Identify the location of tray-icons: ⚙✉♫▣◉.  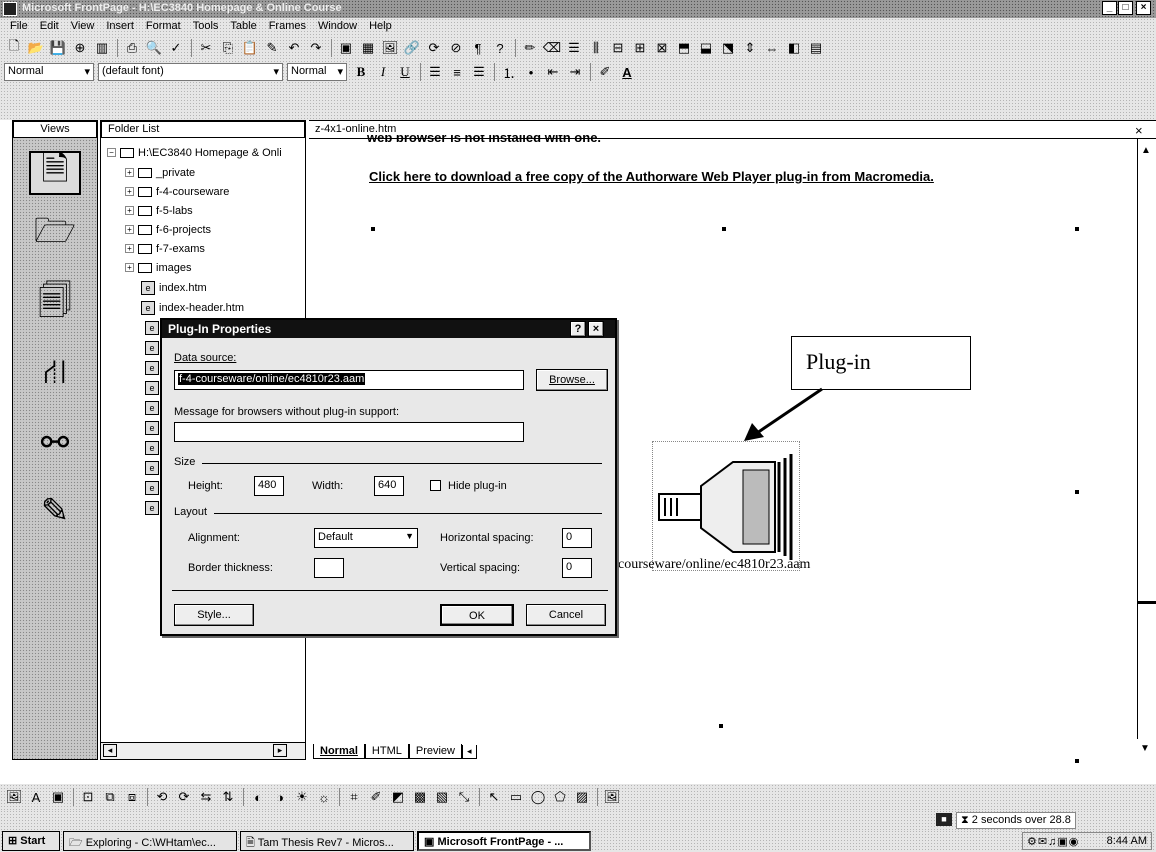
(1053, 841).